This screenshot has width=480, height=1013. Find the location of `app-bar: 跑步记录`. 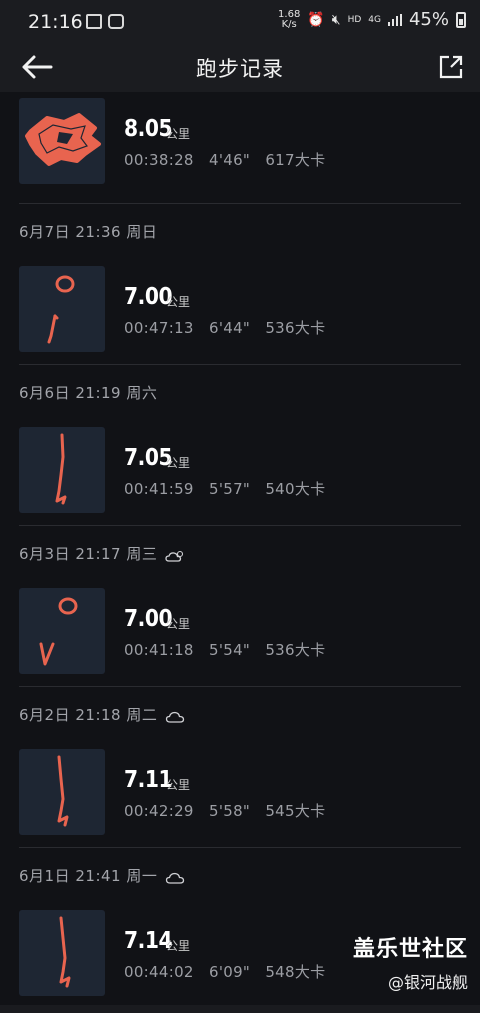

app-bar: 跑步记录 is located at coordinates (240, 68).